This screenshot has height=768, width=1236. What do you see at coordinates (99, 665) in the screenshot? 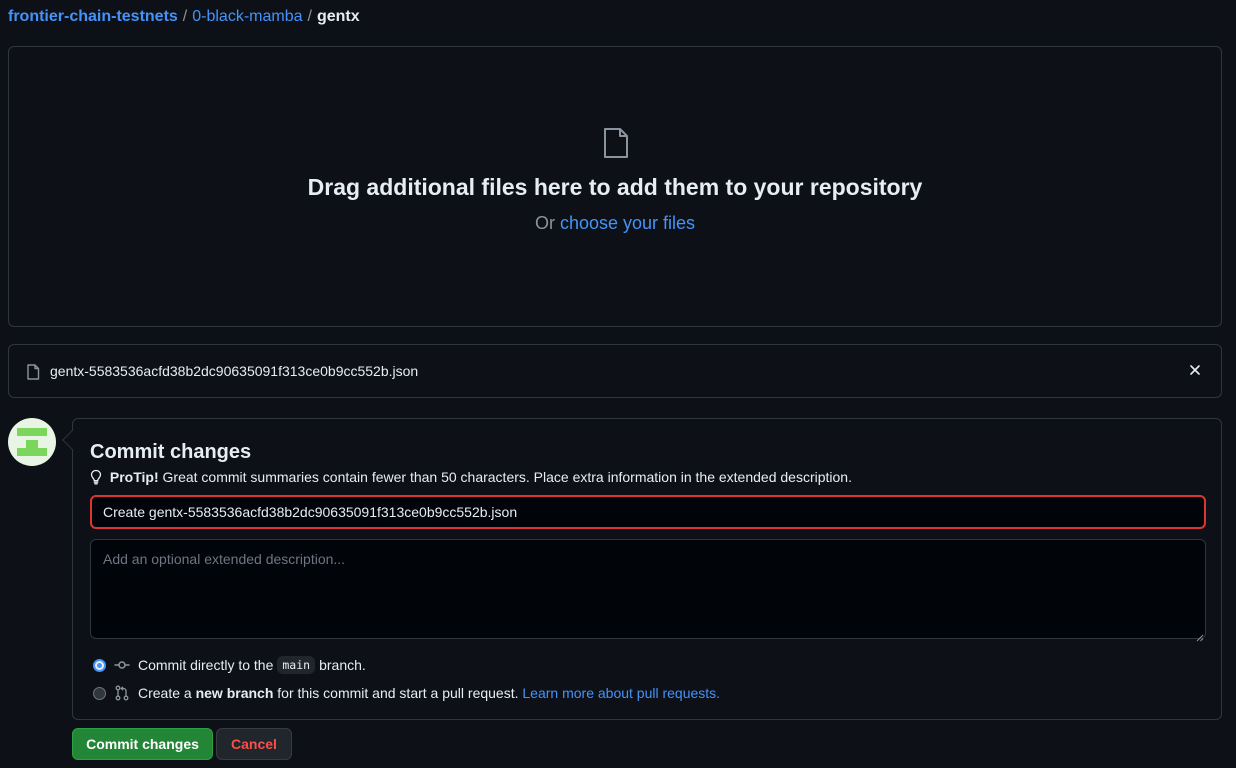
I see `commit-direct-radio` at bounding box center [99, 665].